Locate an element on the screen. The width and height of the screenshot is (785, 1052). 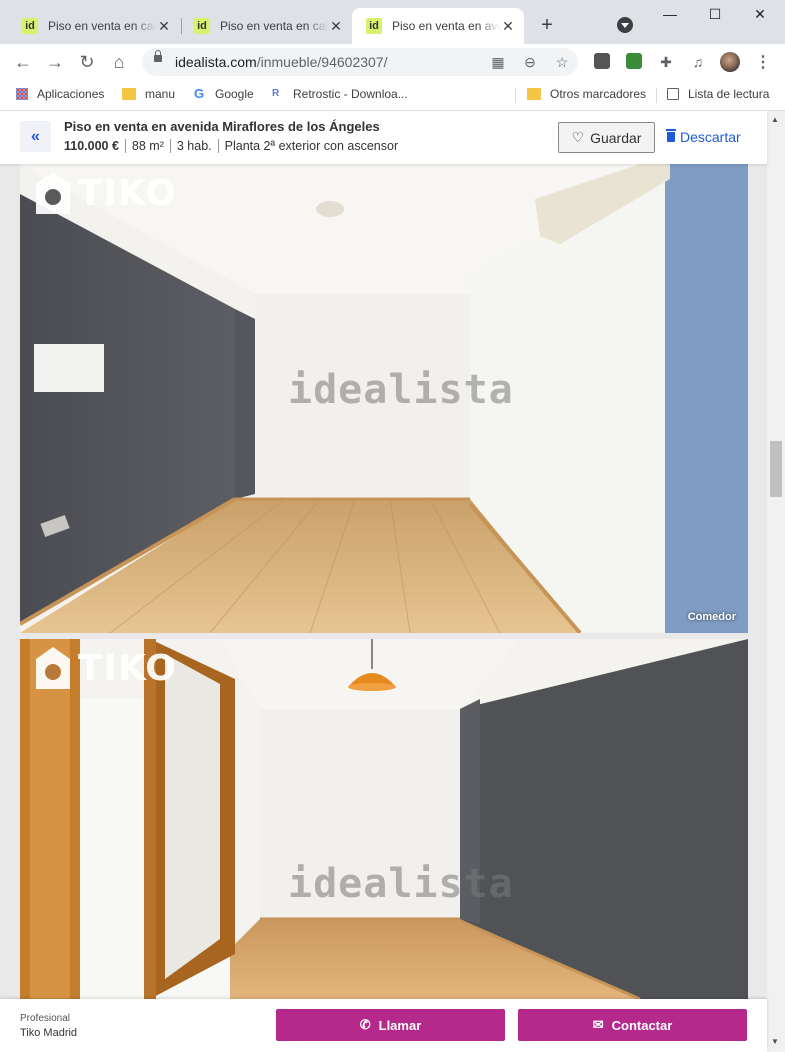
reading-list: Lista de lectura is located at coordinates (718, 94).